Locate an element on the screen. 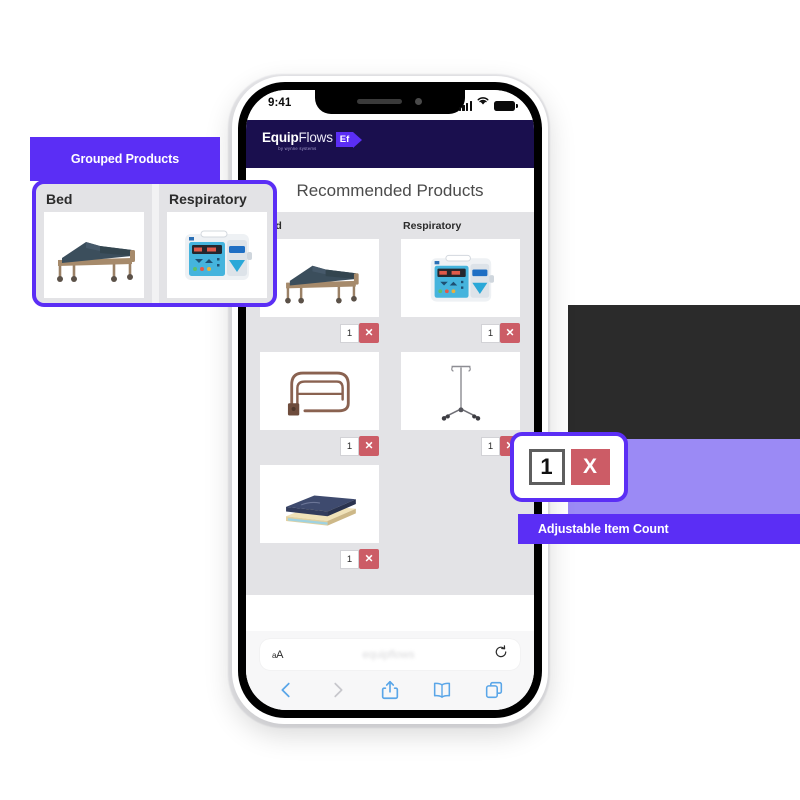 The image size is (800, 800). mattress-image is located at coordinates (320, 510).